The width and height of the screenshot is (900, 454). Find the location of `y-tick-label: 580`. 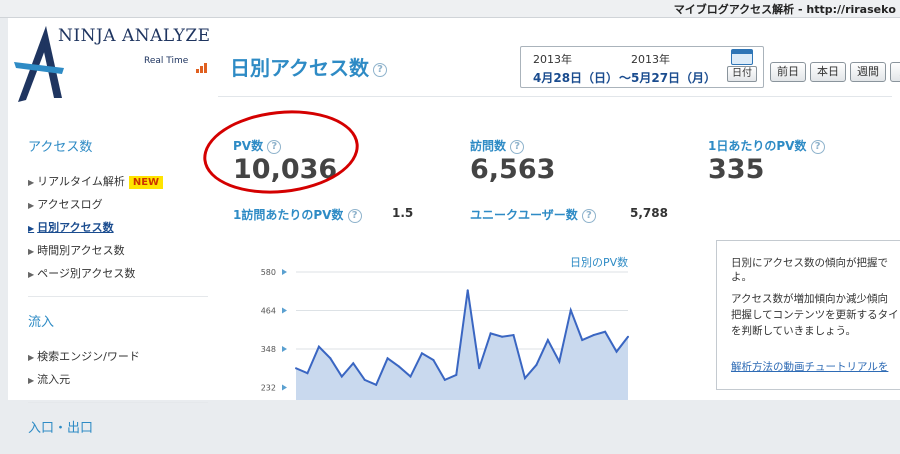

y-tick-label: 580 is located at coordinates (268, 272).